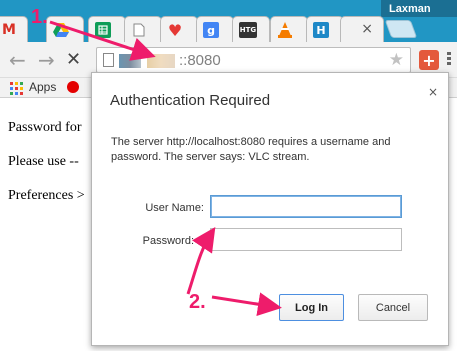 Image resolution: width=457 pixels, height=351 pixels. Describe the element at coordinates (253, 60) in the screenshot. I see `address-bar: ::8080 ★` at that location.